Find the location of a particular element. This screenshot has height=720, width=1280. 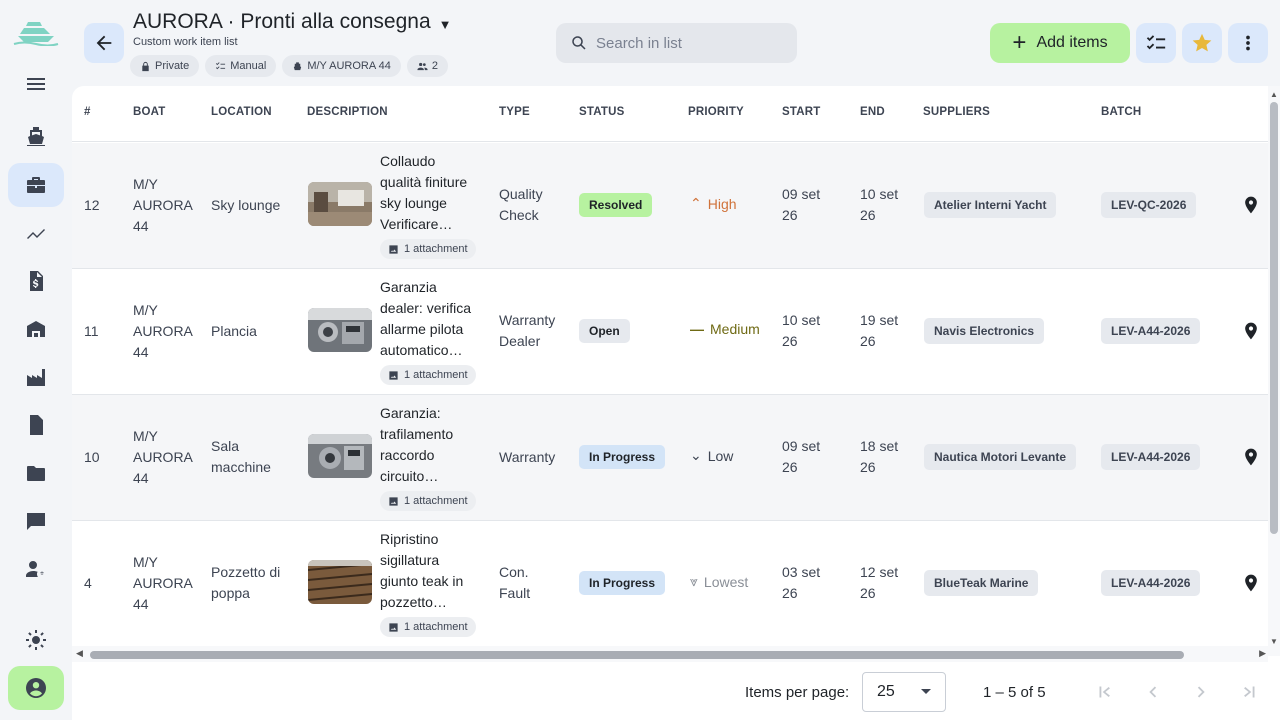

menu-icon is located at coordinates (36, 84).